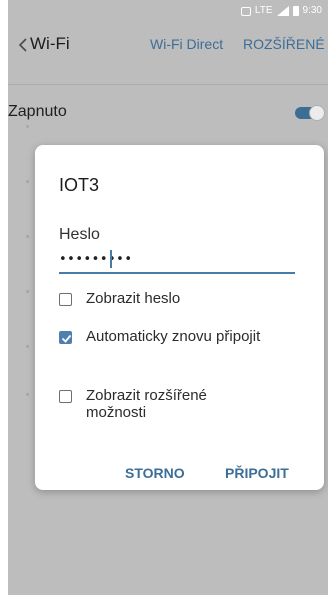 Image resolution: width=336 pixels, height=595 pixels. I want to click on text-caret, so click(111, 259).